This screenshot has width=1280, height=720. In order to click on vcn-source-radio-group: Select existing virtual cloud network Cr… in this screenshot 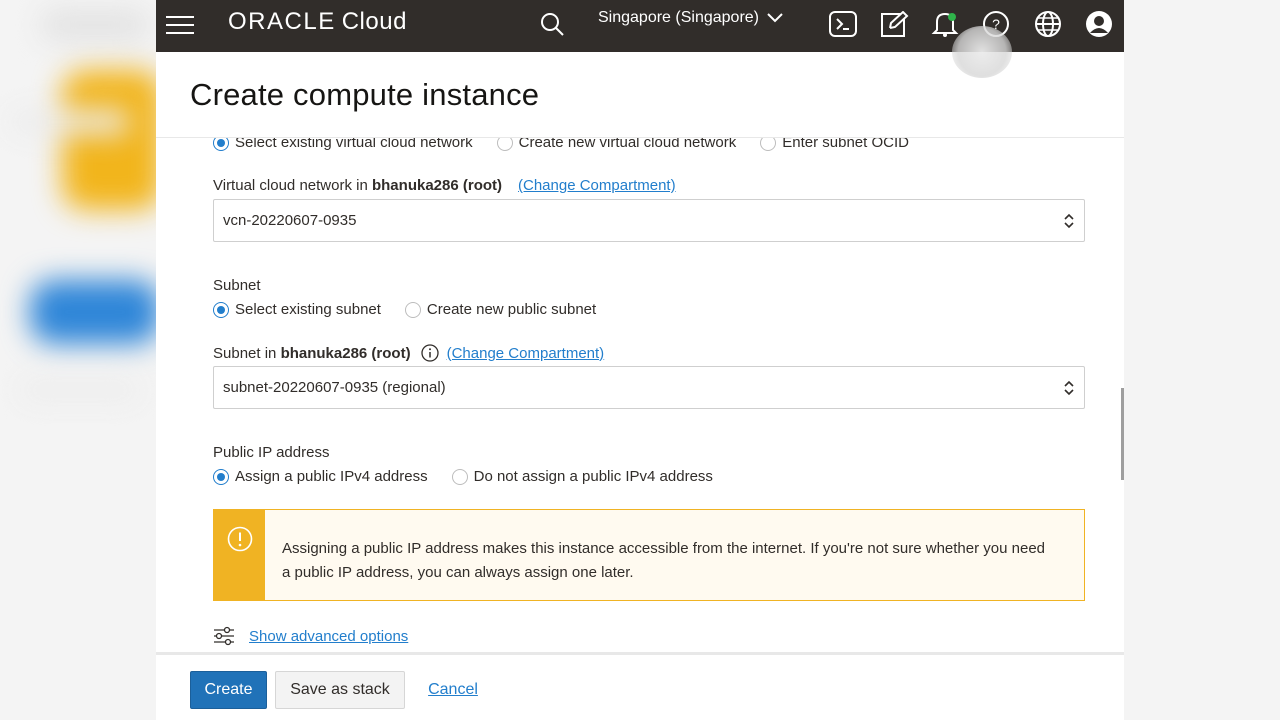, I will do `click(573, 144)`.